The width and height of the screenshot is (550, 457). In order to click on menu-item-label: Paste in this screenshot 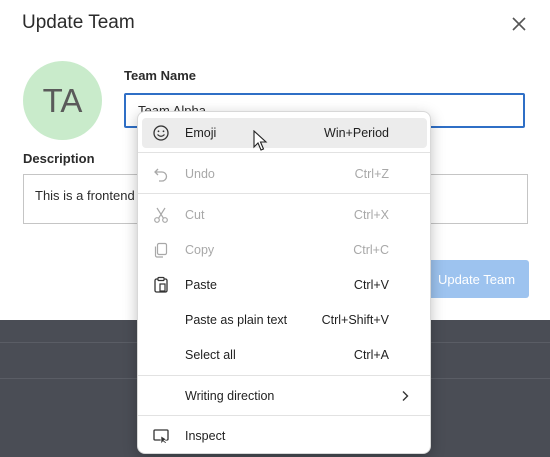, I will do `click(201, 285)`.